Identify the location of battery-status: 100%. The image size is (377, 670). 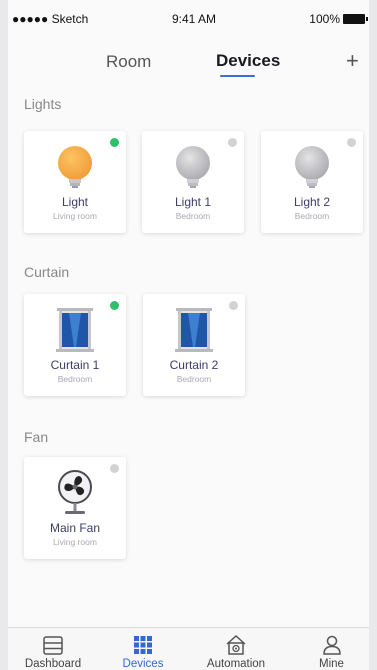
(338, 19).